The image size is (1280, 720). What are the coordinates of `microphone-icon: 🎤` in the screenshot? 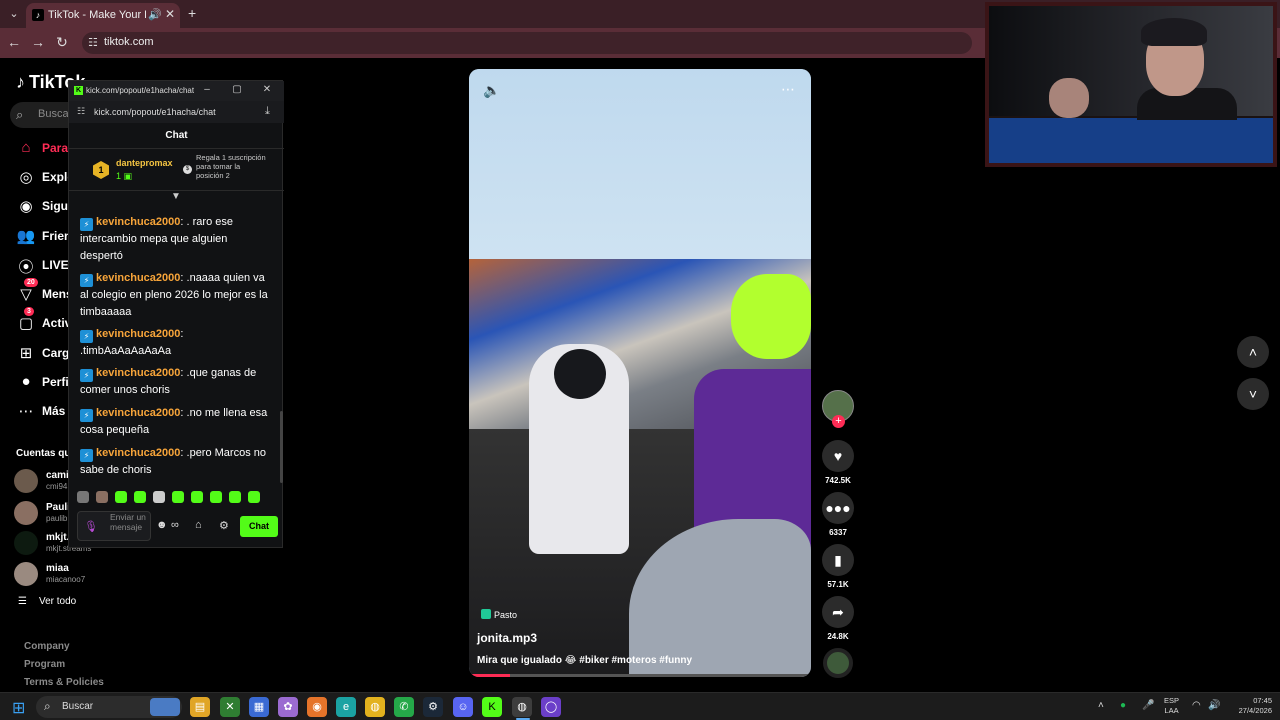 It's located at (1148, 705).